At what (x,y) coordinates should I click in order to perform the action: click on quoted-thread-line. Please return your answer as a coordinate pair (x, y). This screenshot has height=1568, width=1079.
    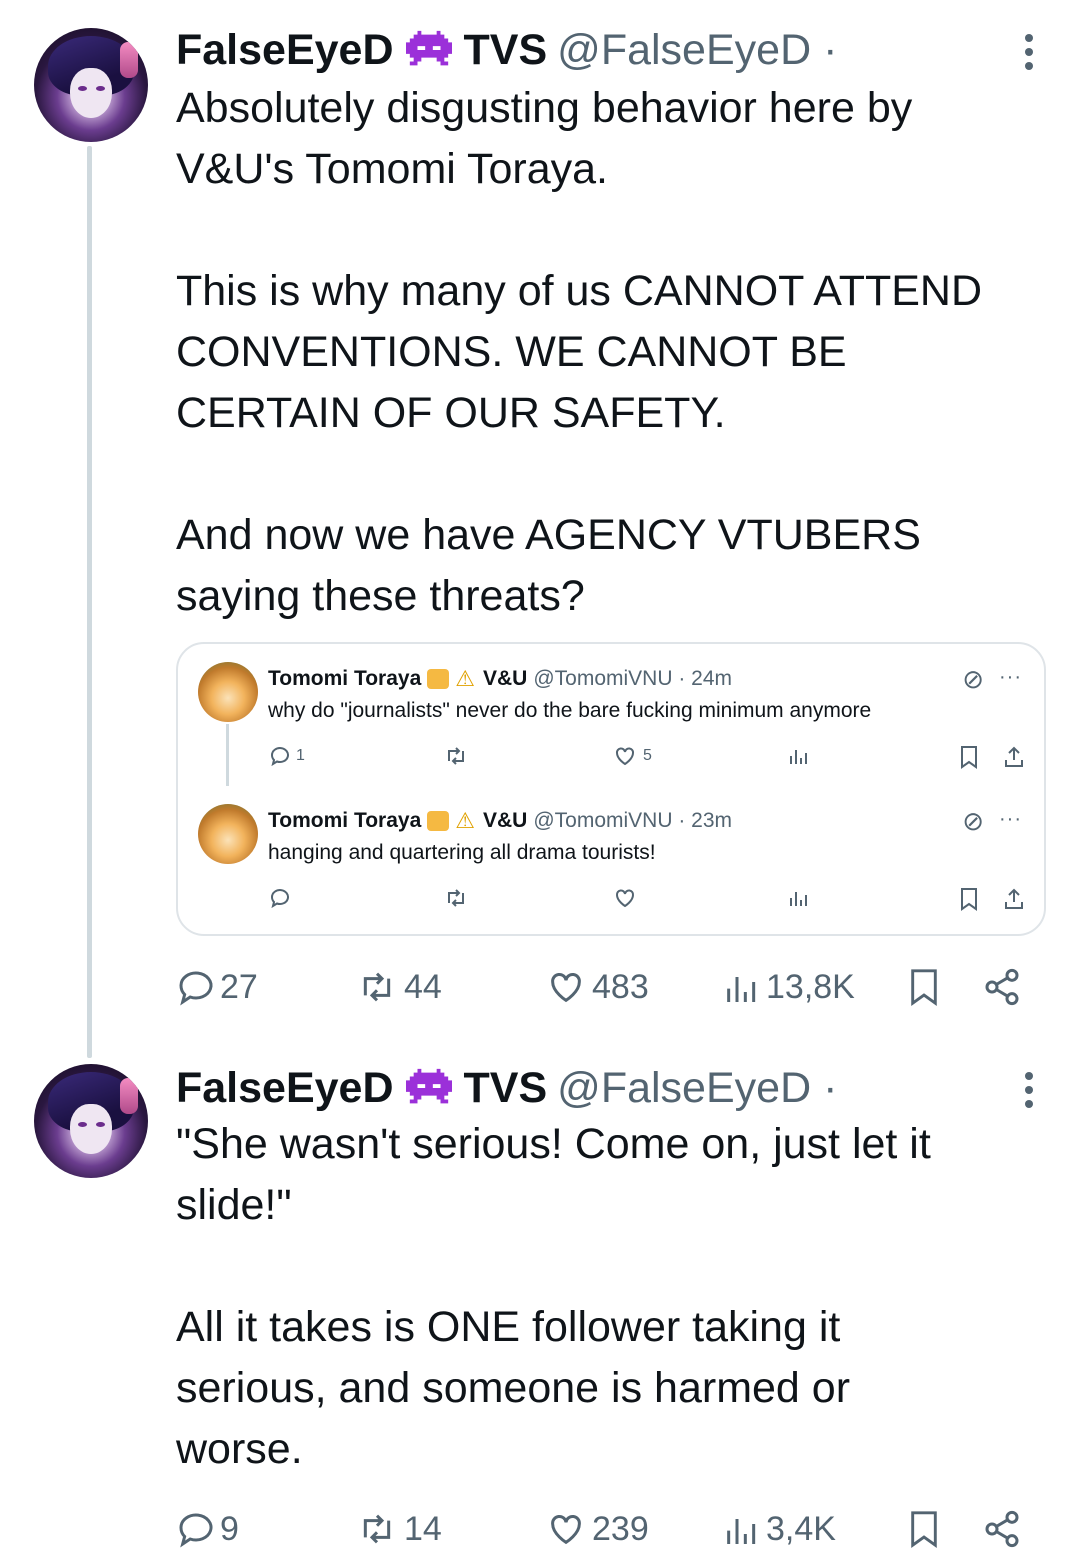
    Looking at the image, I should click on (227, 755).